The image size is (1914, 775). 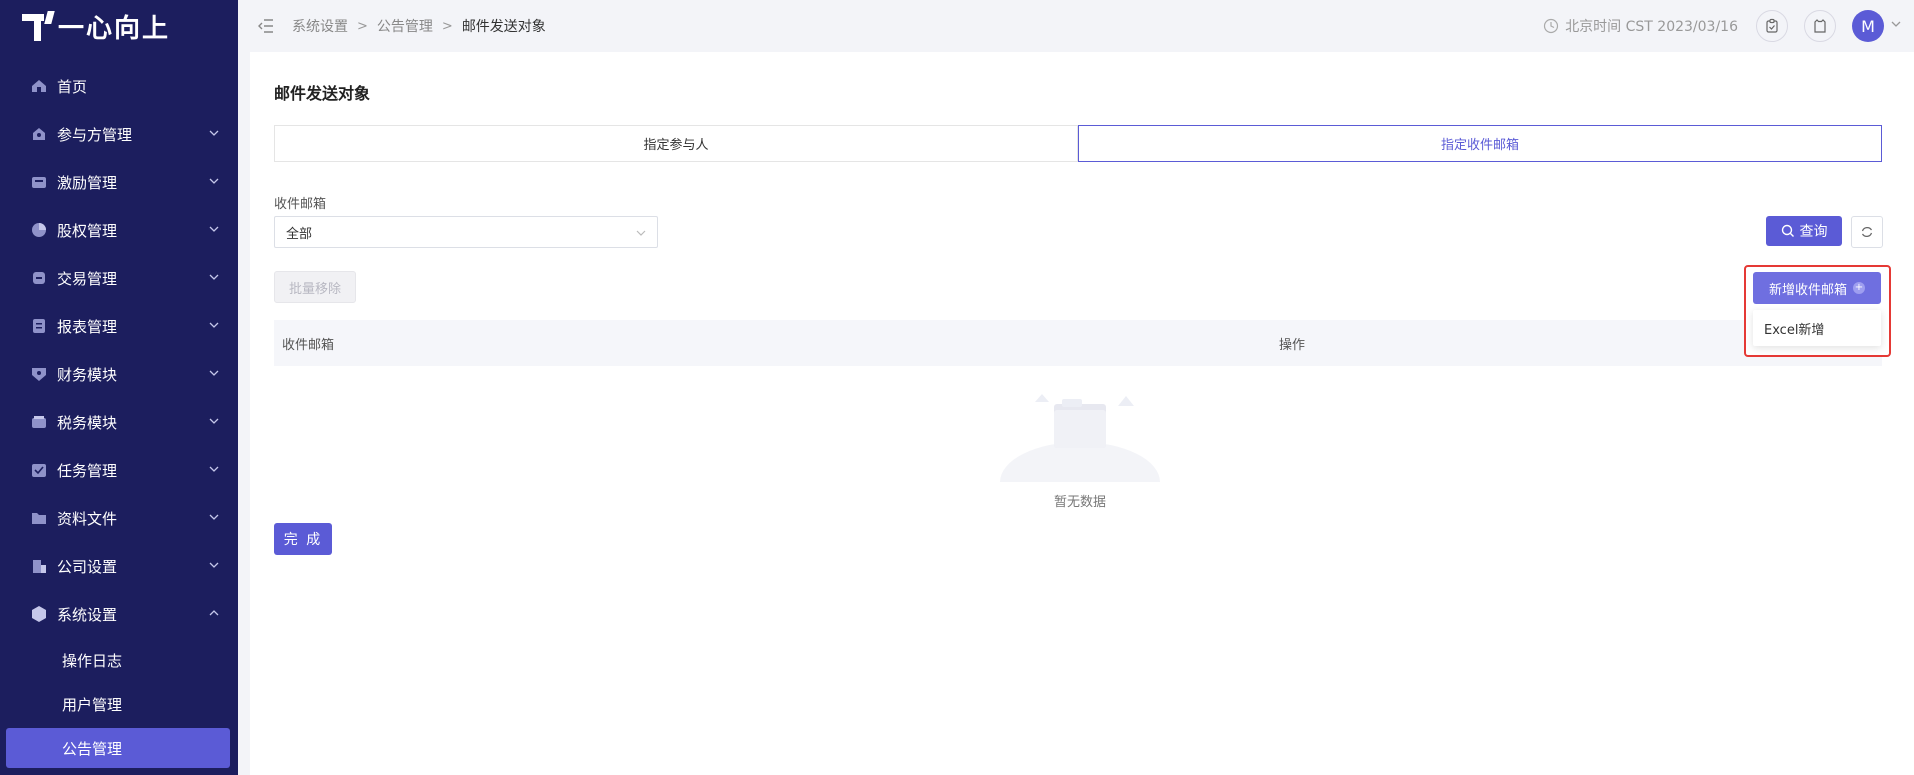 What do you see at coordinates (119, 518) in the screenshot?
I see `sidebar-item-files: 资料文件` at bounding box center [119, 518].